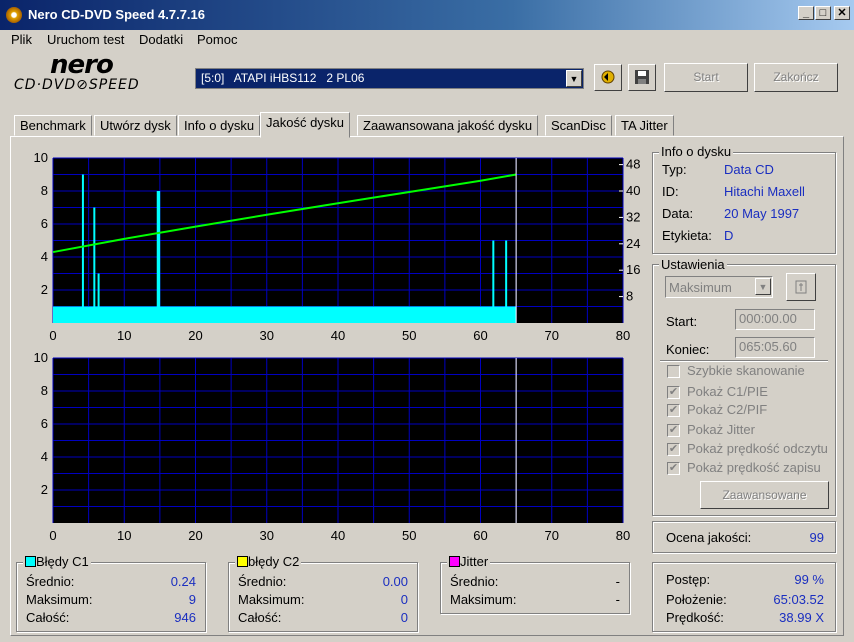 This screenshot has width=854, height=642. I want to click on app-icon, so click(14, 15).